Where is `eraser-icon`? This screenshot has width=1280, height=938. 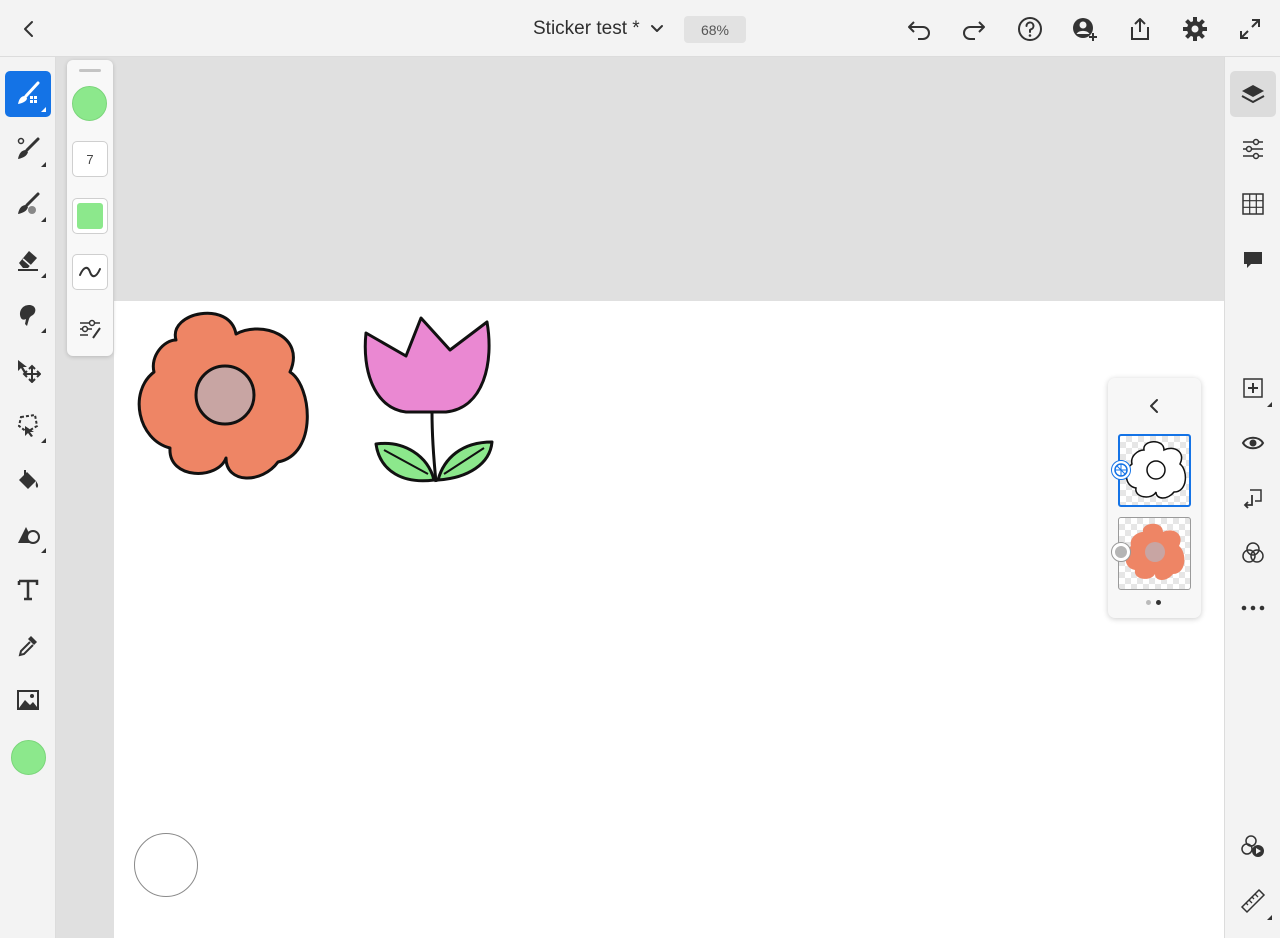
eraser-icon is located at coordinates (28, 261).